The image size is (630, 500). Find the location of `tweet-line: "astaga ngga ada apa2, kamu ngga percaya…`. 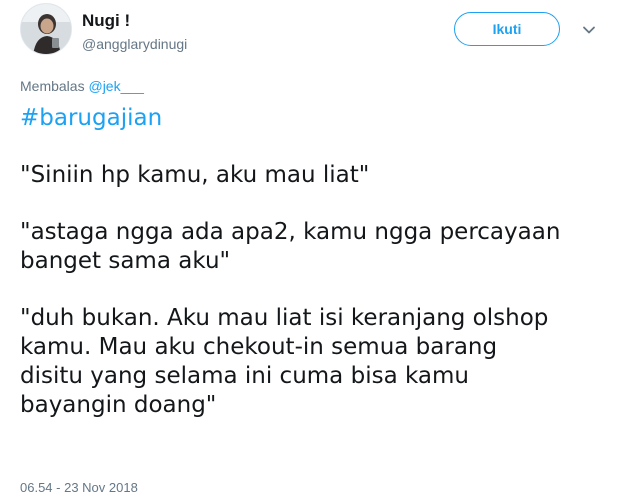

tweet-line: "astaga ngga ada apa2, kamu ngga percaya… is located at coordinates (290, 232).